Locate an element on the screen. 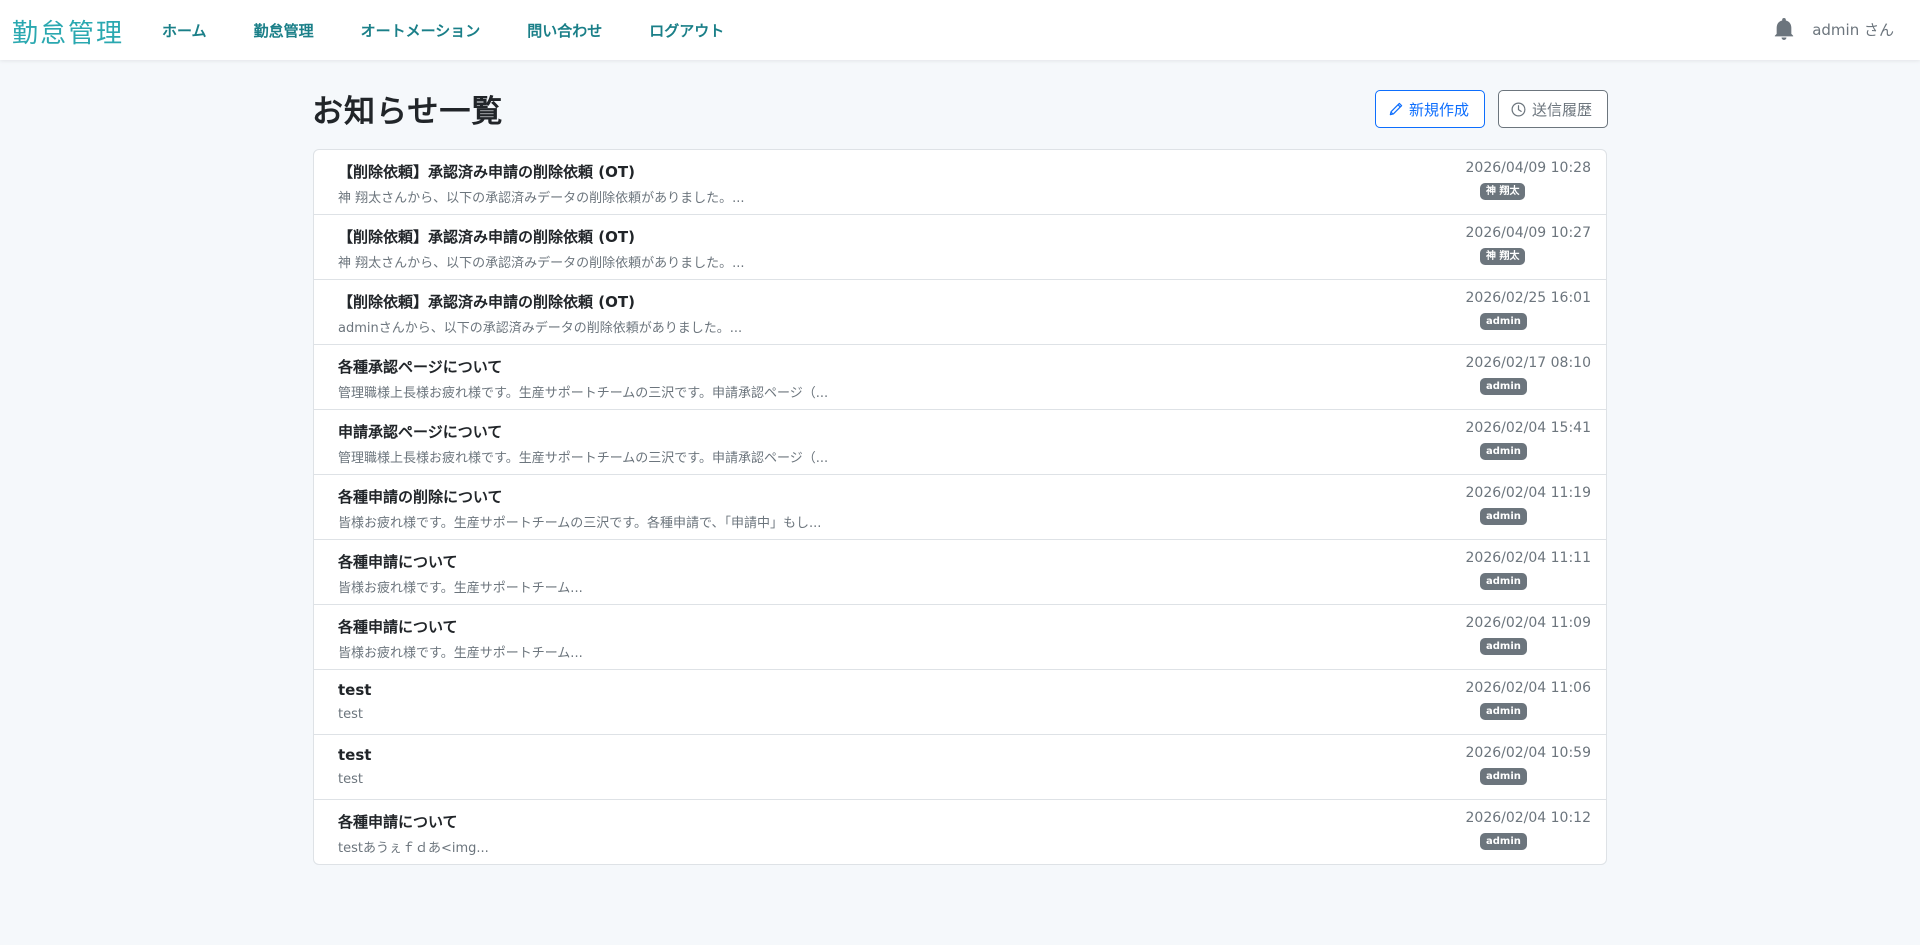 The height and width of the screenshot is (945, 1920). pencil-icon is located at coordinates (1396, 108).